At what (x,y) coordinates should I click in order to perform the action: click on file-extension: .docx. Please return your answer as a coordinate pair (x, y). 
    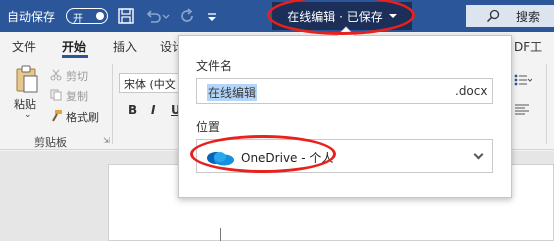
    Looking at the image, I should click on (471, 91).